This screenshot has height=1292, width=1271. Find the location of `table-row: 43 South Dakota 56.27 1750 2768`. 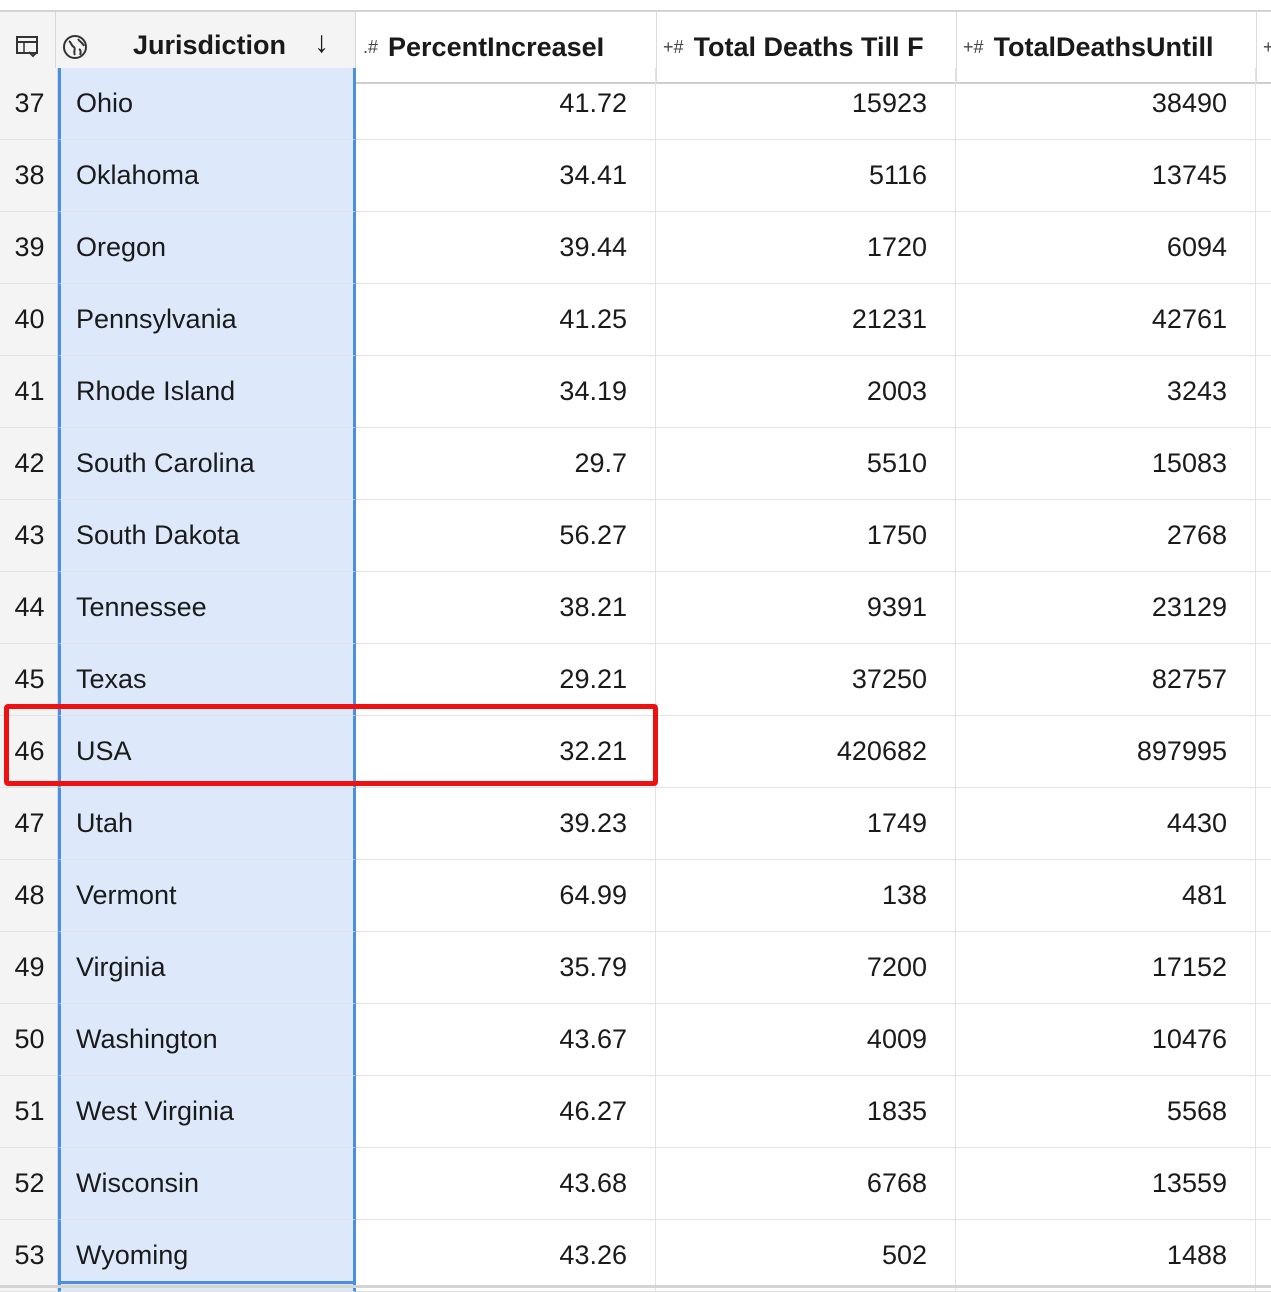

table-row: 43 South Dakota 56.27 1750 2768 is located at coordinates (635, 536).